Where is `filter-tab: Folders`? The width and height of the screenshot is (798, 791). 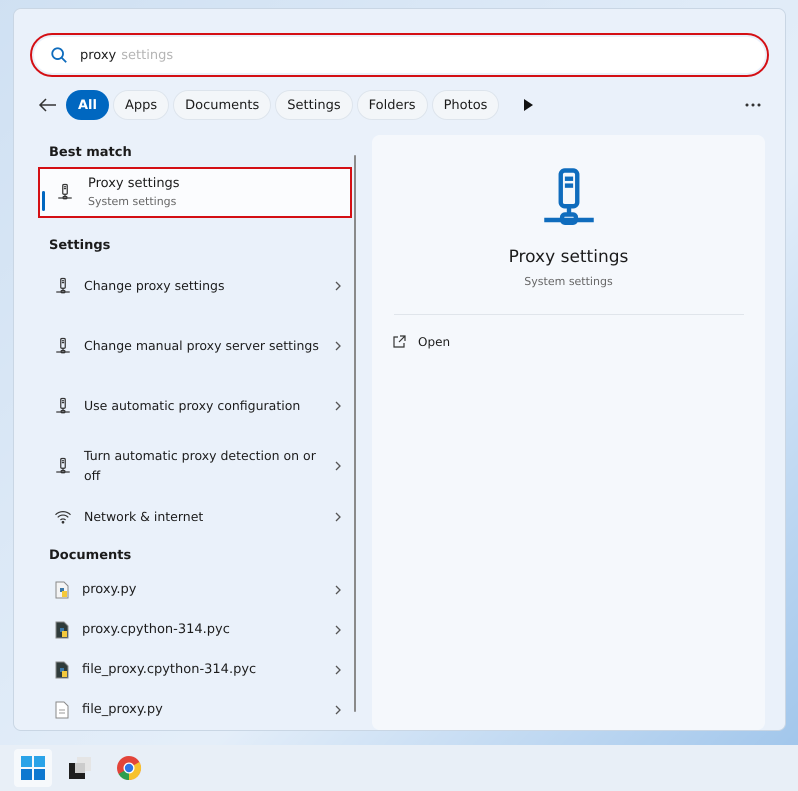 filter-tab: Folders is located at coordinates (392, 105).